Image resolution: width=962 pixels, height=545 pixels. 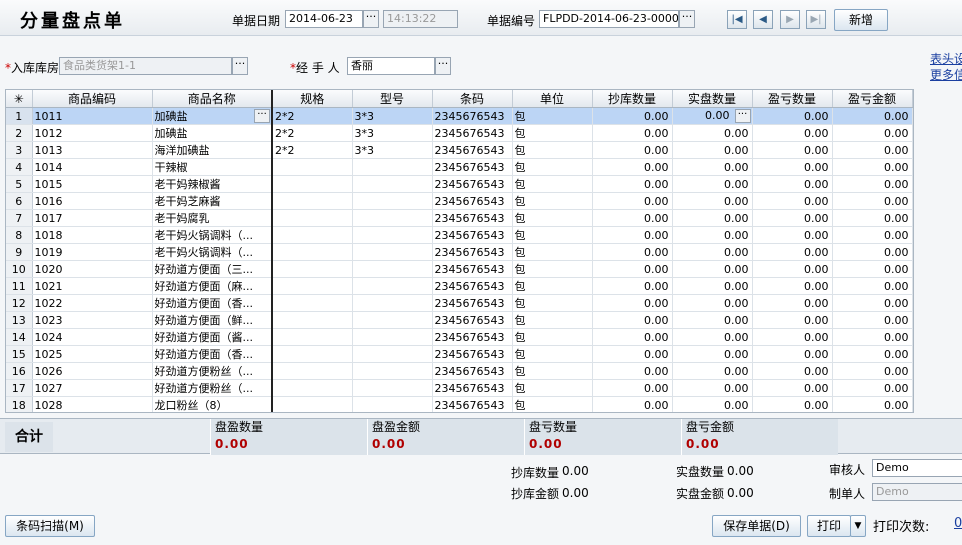 I want to click on row-number: 3, so click(x=19, y=150).